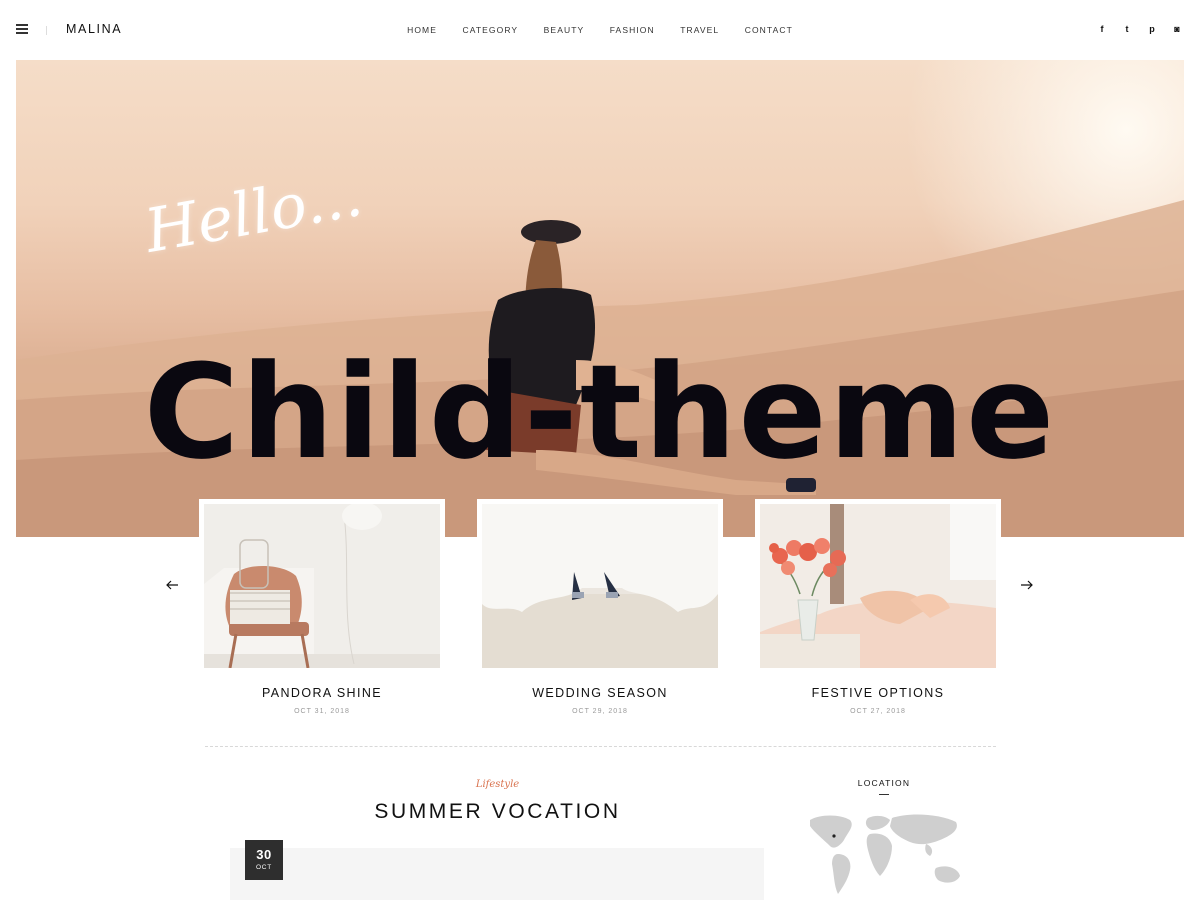  I want to click on nav-category: CATEGORY, so click(490, 30).